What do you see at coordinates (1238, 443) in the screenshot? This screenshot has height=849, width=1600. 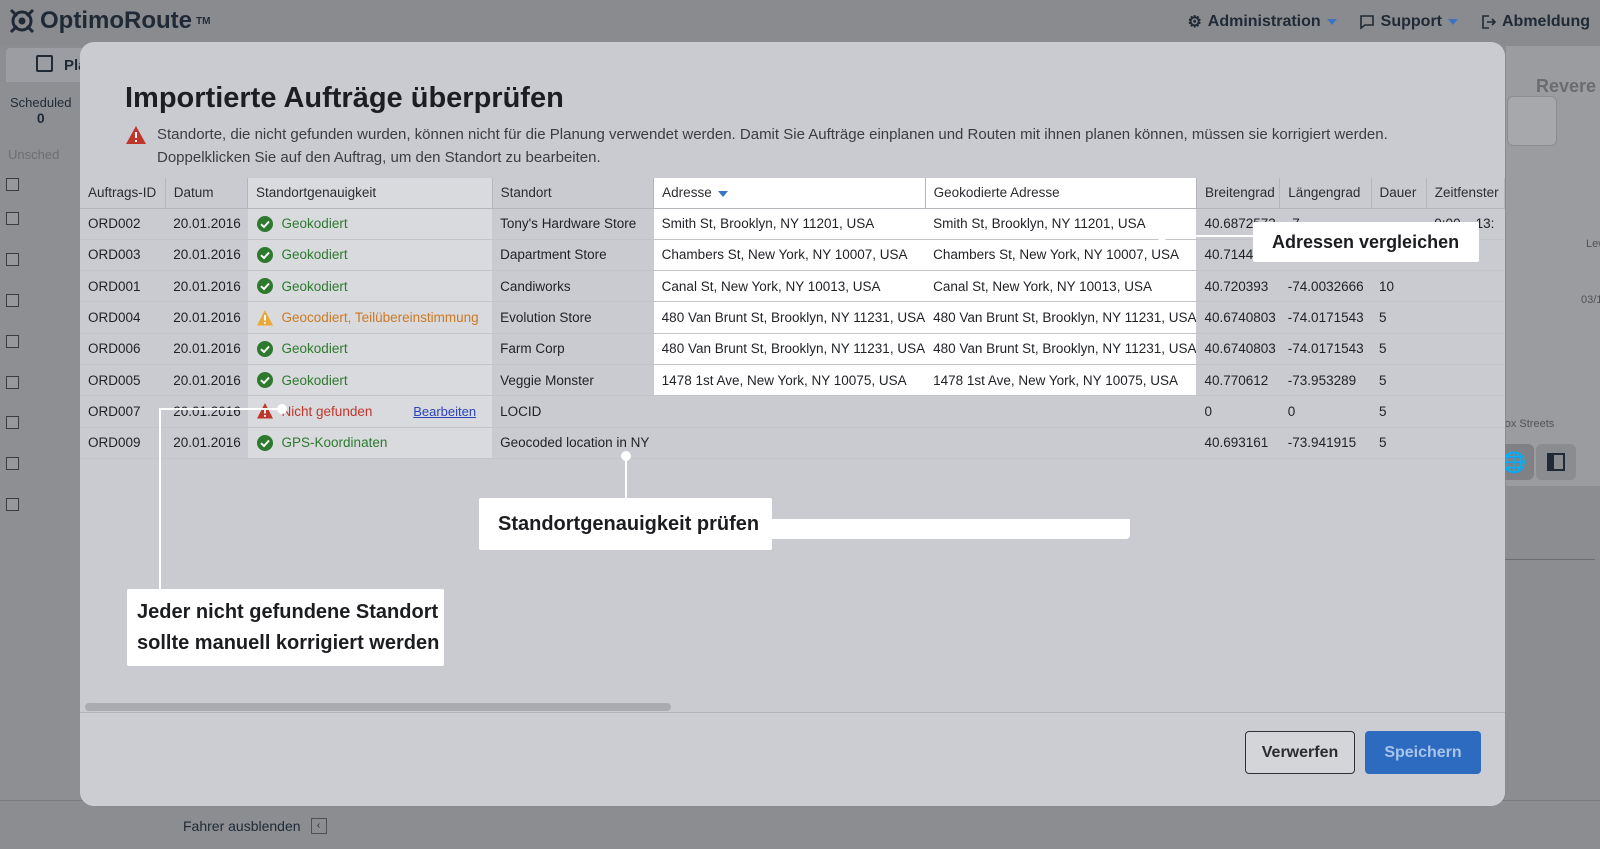 I see `cell-latitude: 40.693161` at bounding box center [1238, 443].